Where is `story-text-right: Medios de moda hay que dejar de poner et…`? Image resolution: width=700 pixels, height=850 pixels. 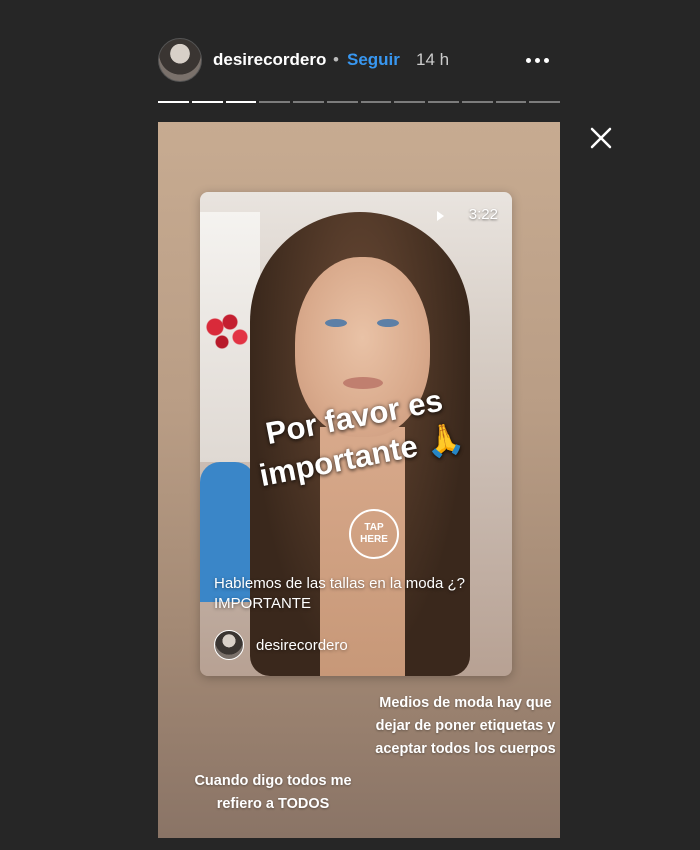
story-text-right: Medios de moda hay que dejar de poner et… is located at coordinates (465, 726).